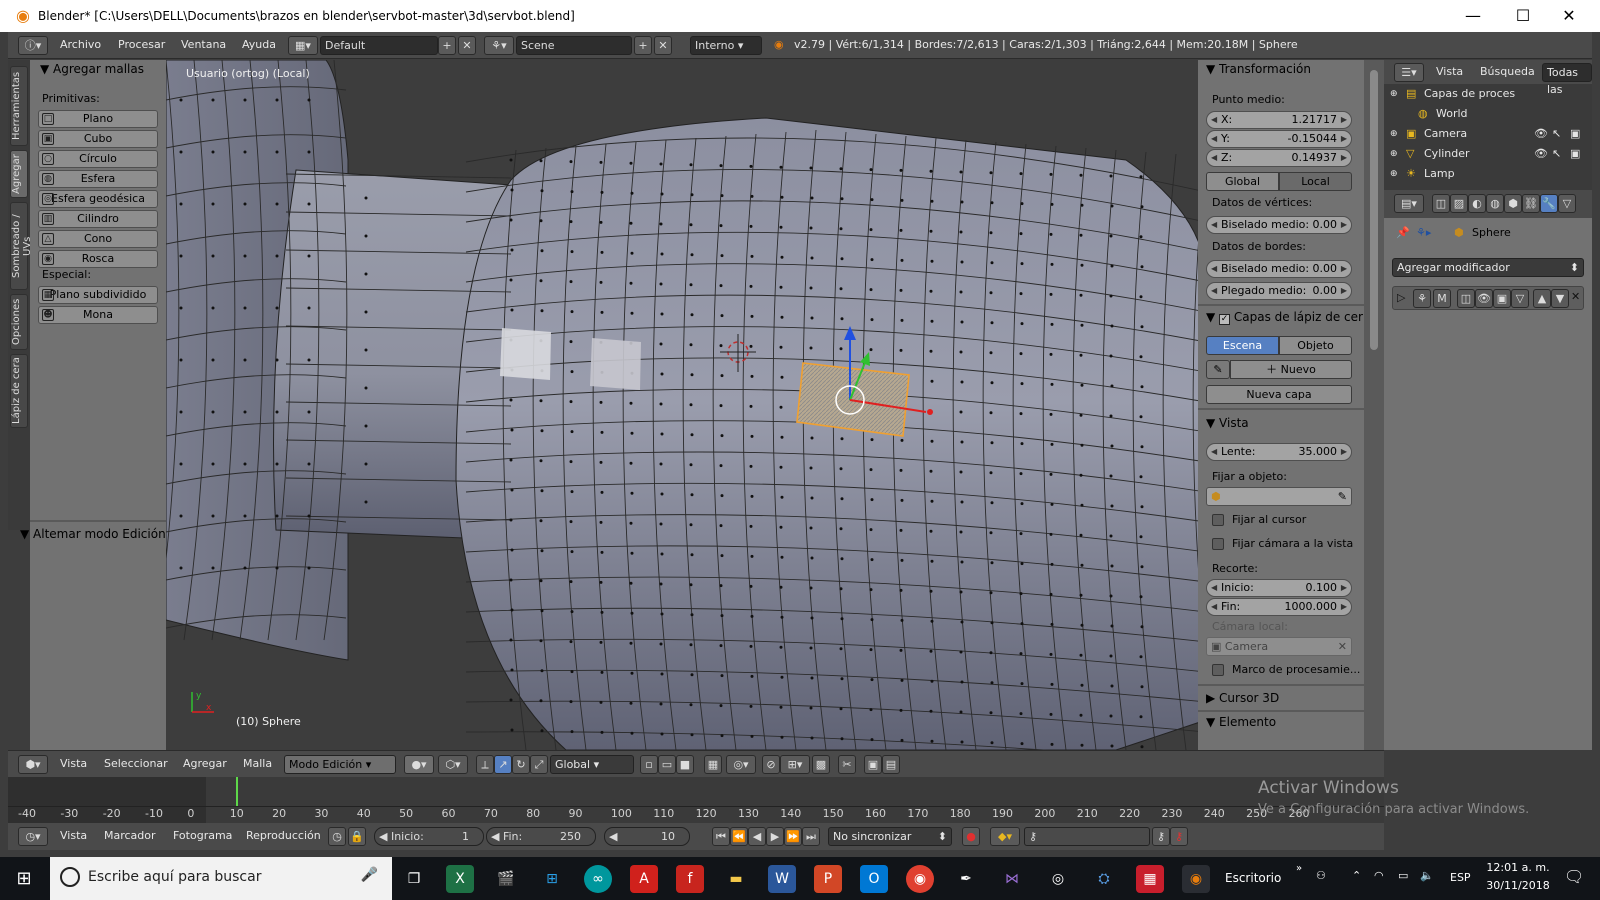 The image size is (1600, 900). Describe the element at coordinates (1279, 158) in the screenshot. I see `median-z-field: ◀ Z: 0.14937 ▶` at that location.